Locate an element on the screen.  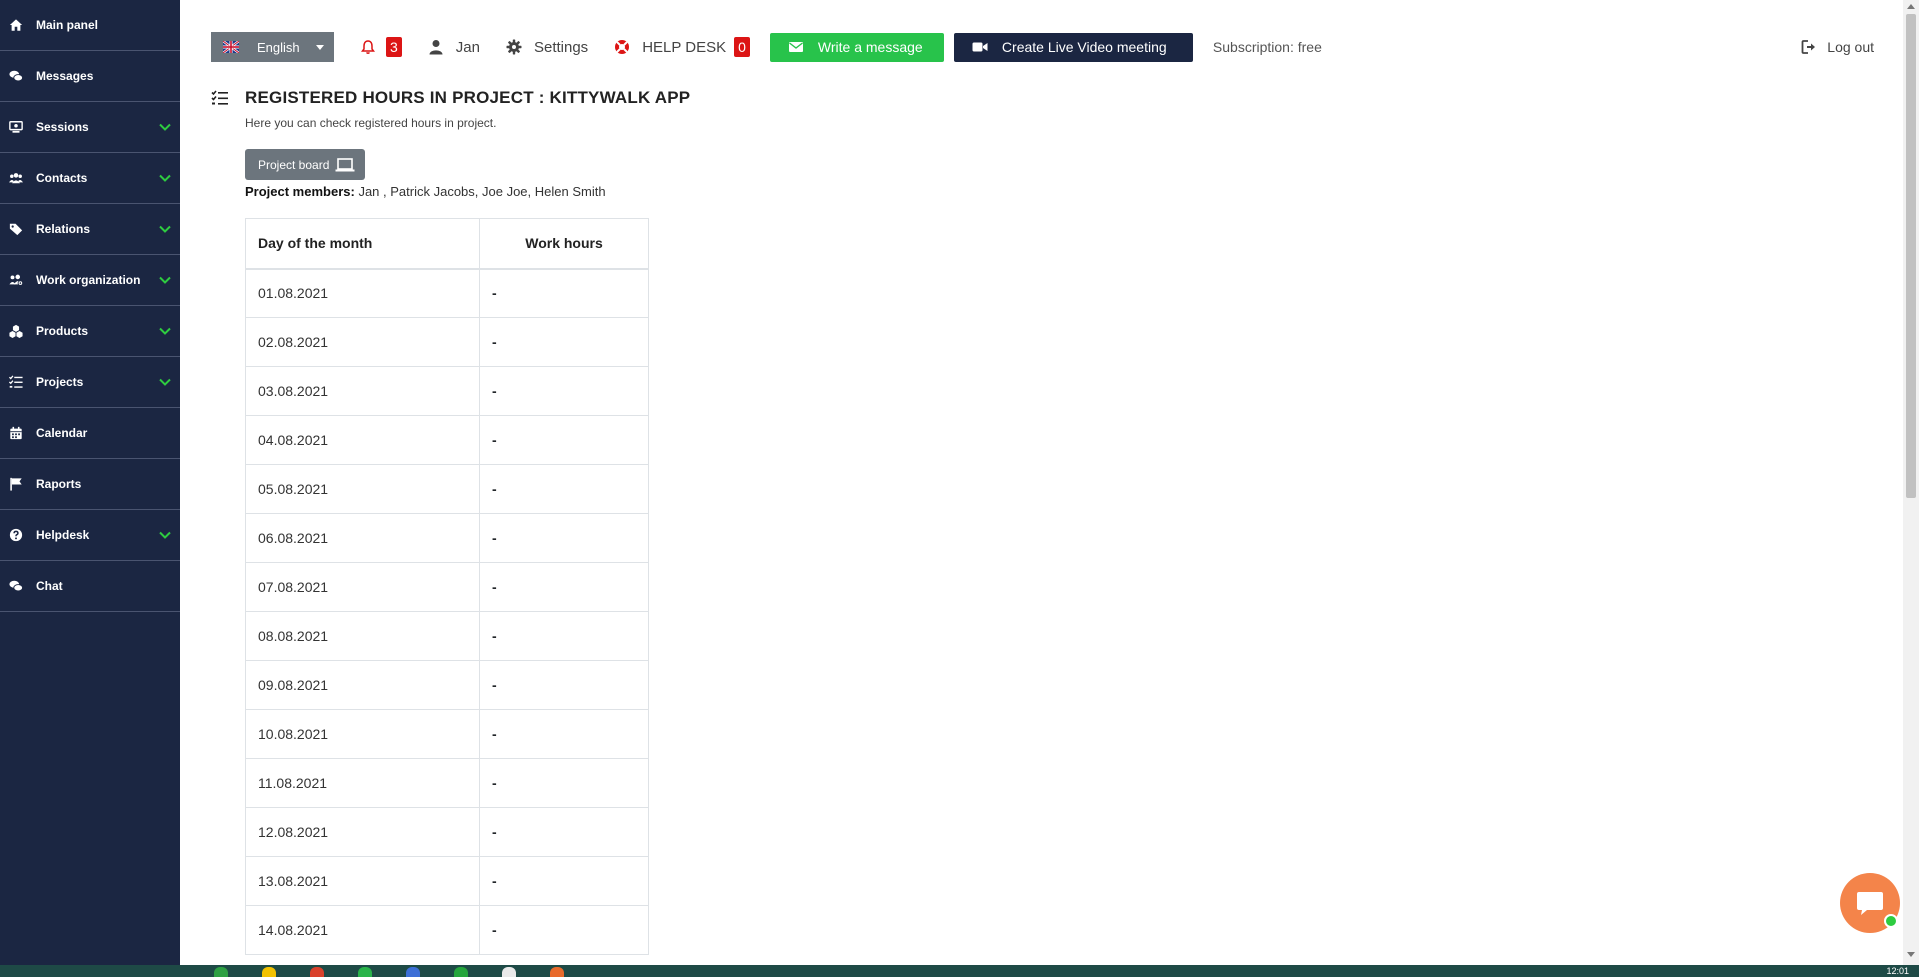
sidebar-item-label: Products is located at coordinates (62, 331).